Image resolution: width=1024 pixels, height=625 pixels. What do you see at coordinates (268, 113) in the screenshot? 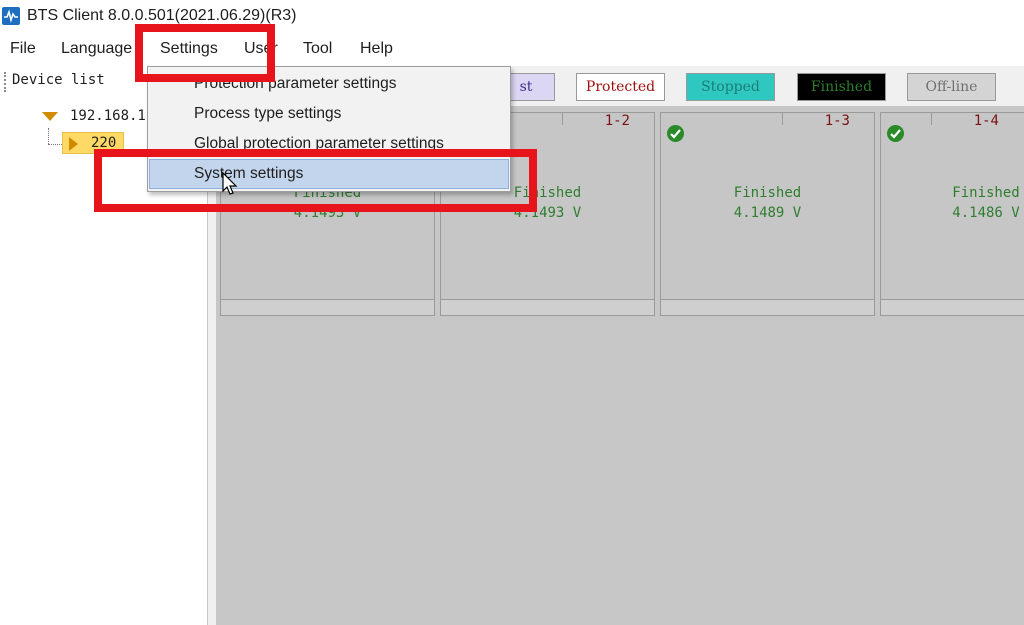
I see `menu-item-label: Process type settings` at bounding box center [268, 113].